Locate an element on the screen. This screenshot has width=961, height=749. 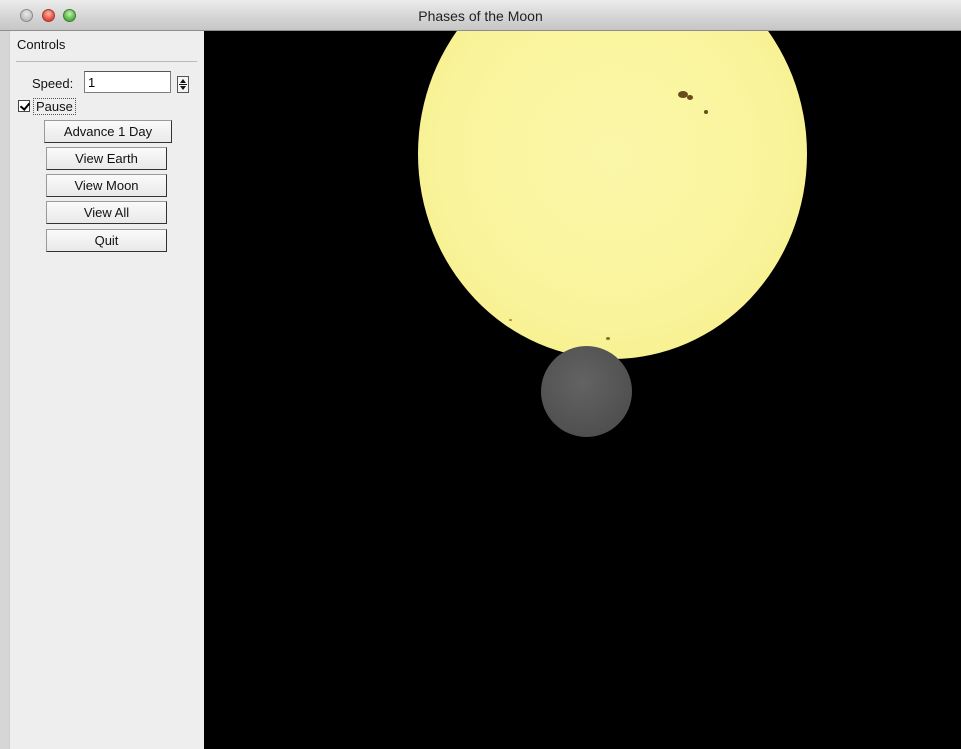
advance-1-day-button: Advance 1 Day is located at coordinates (108, 131).